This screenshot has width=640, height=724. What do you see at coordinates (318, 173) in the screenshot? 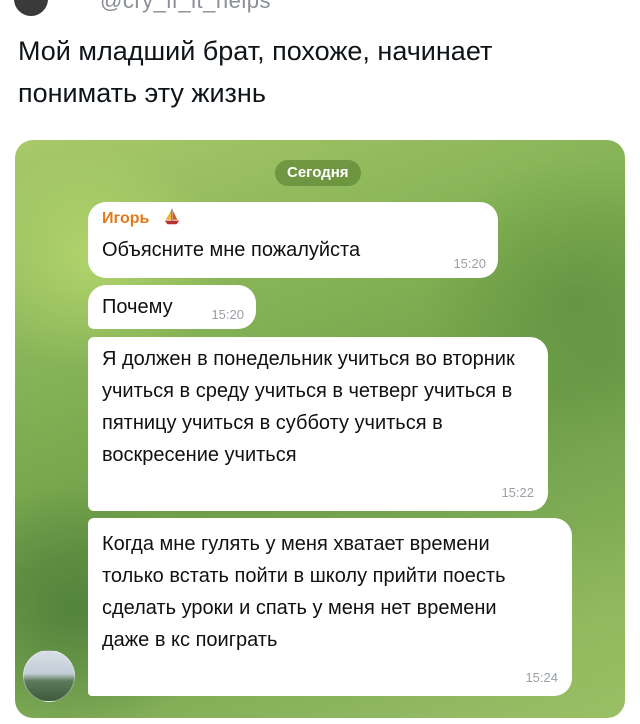
I see `date-badge: Сегодня` at bounding box center [318, 173].